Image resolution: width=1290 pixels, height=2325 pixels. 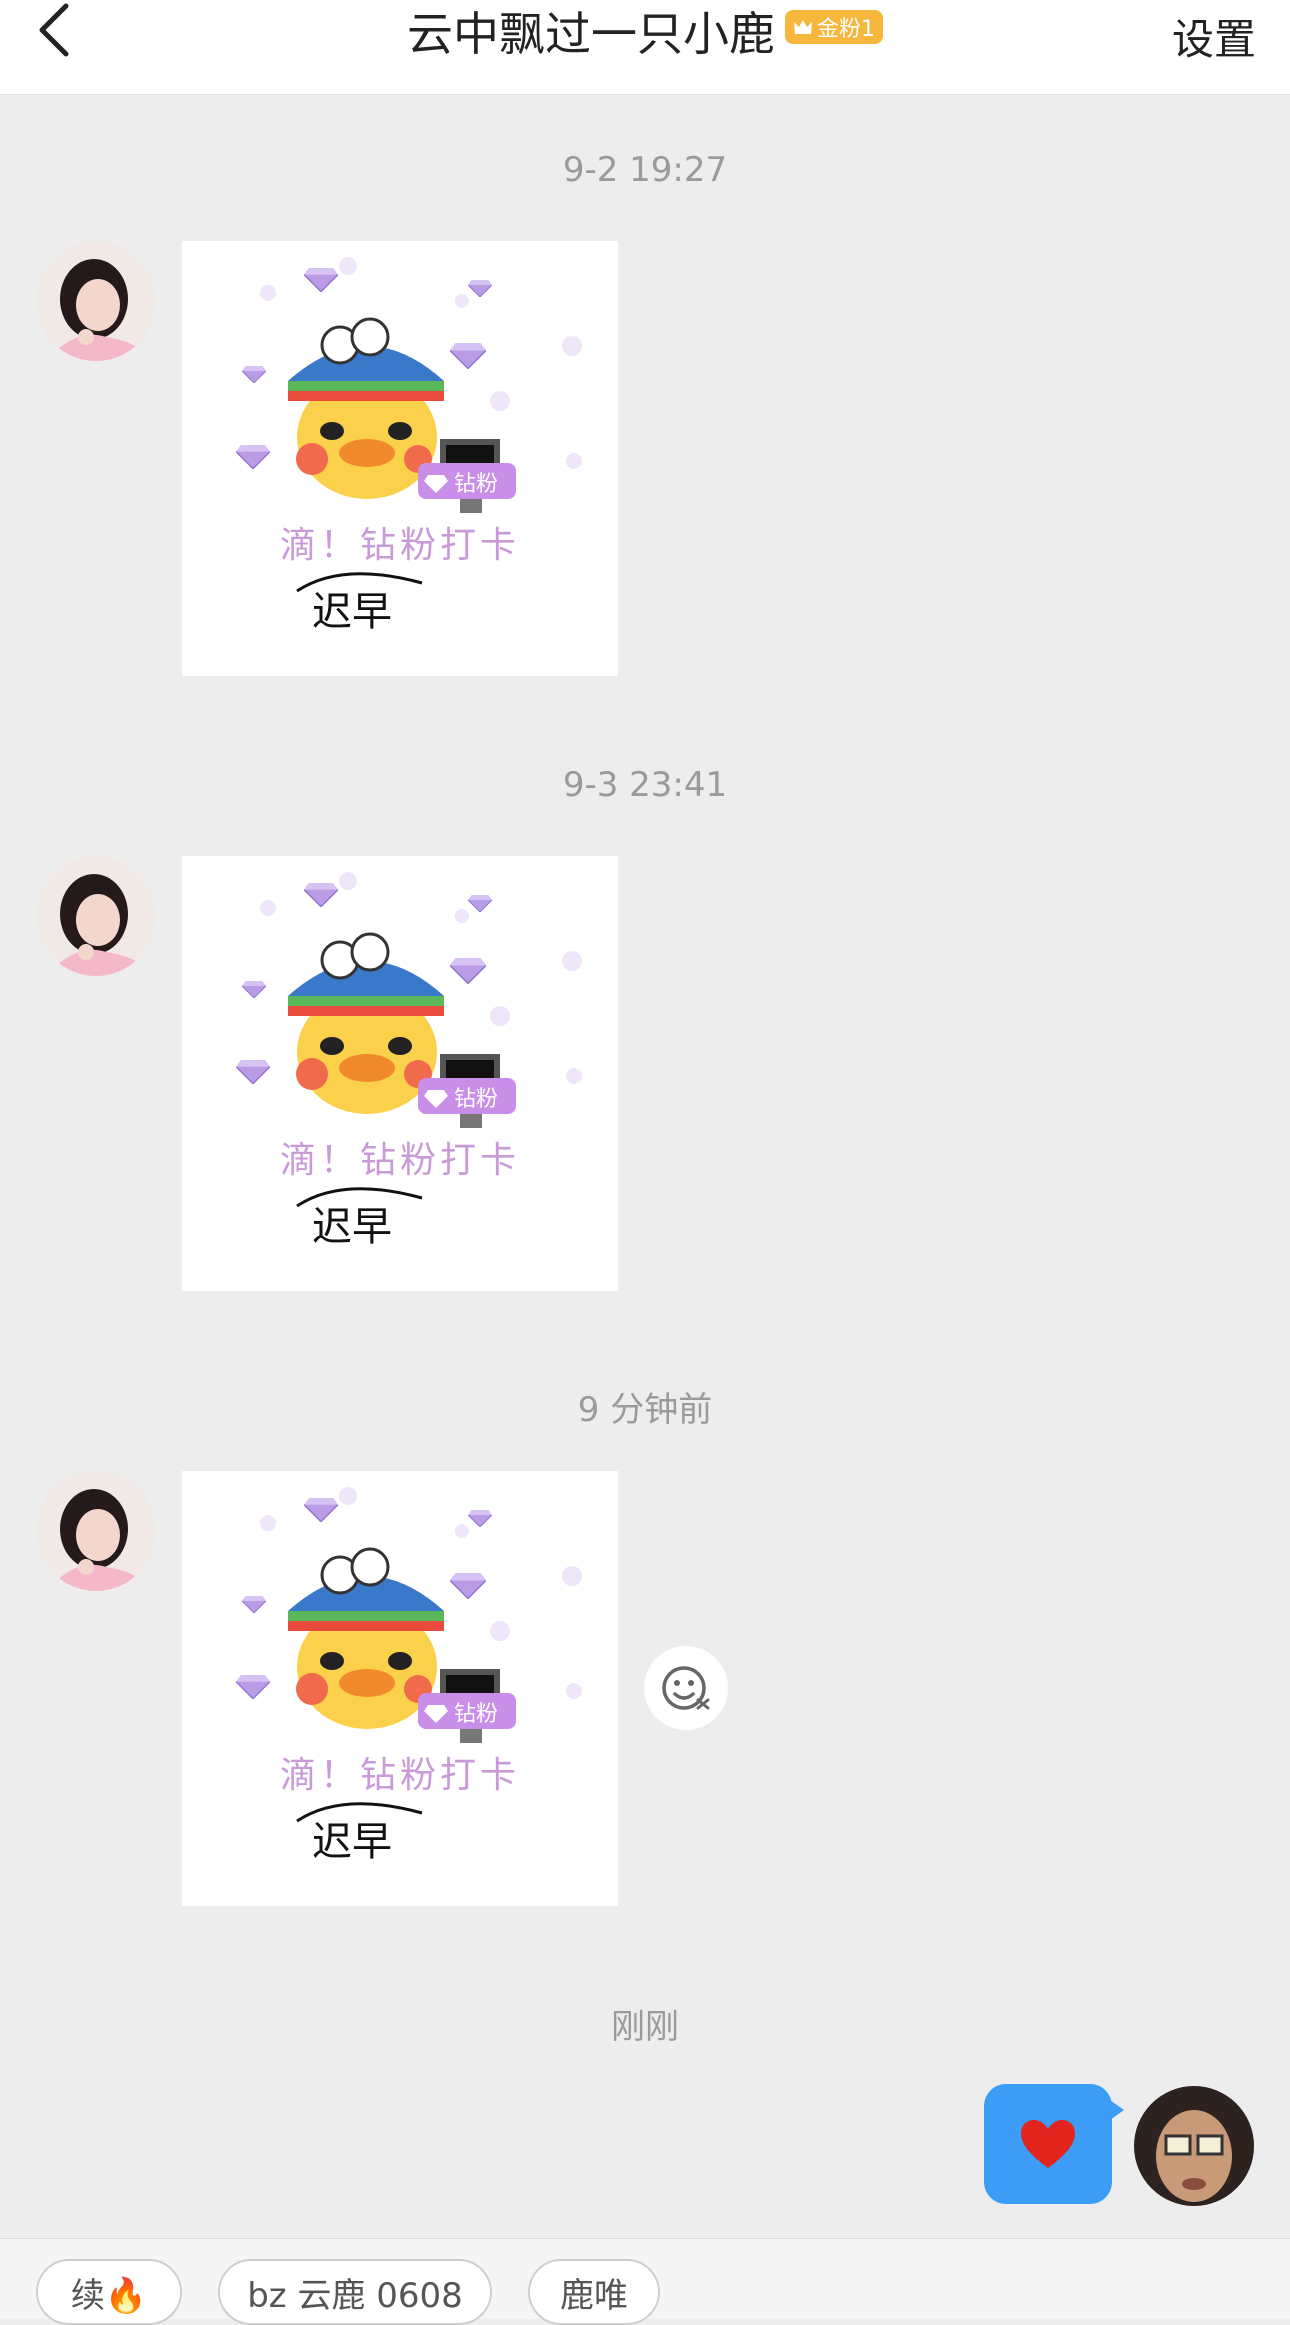 I want to click on quick-reply-chip: bz 云鹿 0608, so click(x=355, y=2292).